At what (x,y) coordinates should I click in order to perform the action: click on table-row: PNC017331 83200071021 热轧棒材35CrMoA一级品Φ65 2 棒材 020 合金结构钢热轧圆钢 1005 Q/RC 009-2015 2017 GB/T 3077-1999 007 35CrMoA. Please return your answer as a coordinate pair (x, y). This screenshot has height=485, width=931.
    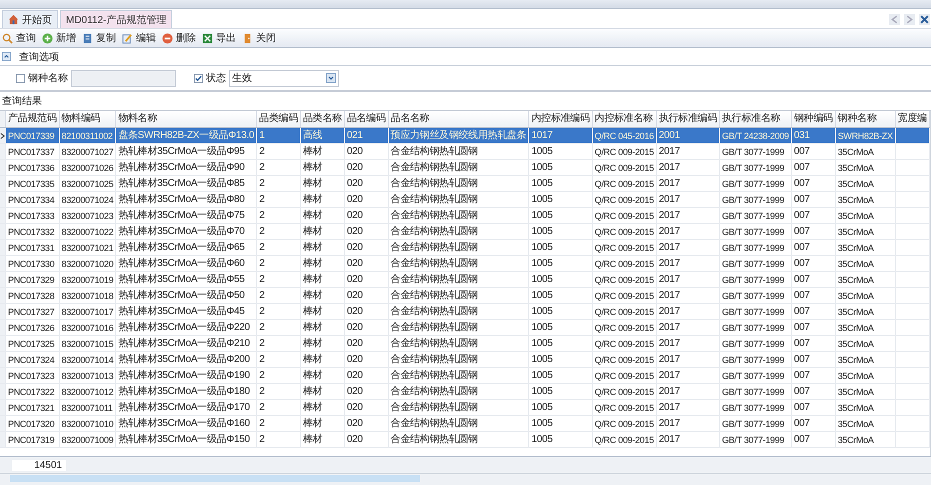
    Looking at the image, I should click on (465, 248).